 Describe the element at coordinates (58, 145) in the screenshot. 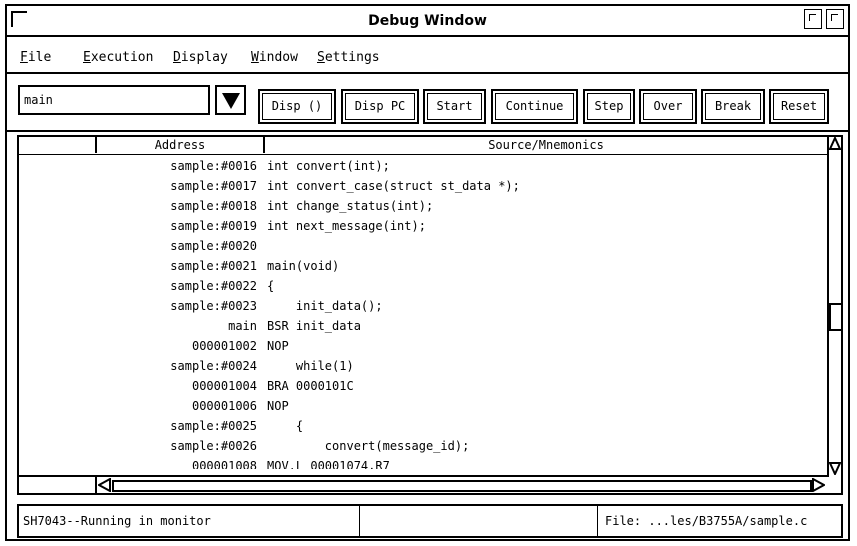

I see `header-blank-column` at that location.